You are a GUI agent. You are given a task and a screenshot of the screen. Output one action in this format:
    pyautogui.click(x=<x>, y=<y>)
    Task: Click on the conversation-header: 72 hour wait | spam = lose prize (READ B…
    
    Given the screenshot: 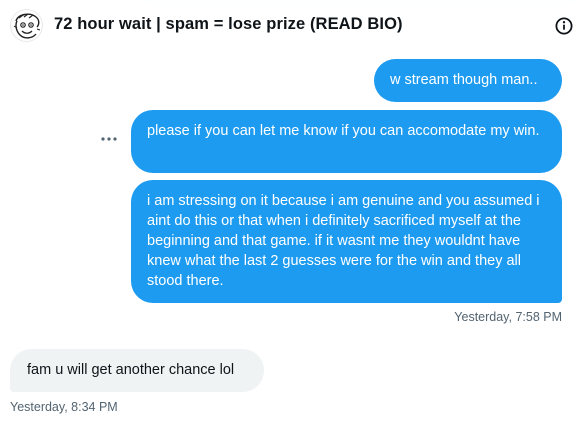 What is the action you would take?
    pyautogui.click(x=290, y=26)
    